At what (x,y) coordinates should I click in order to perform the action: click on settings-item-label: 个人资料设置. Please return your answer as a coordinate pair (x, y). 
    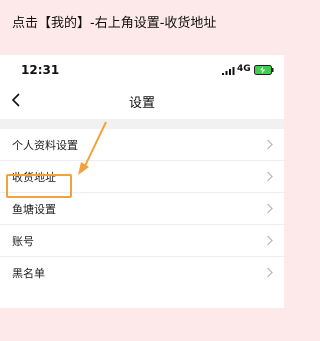
    Looking at the image, I should click on (45, 145).